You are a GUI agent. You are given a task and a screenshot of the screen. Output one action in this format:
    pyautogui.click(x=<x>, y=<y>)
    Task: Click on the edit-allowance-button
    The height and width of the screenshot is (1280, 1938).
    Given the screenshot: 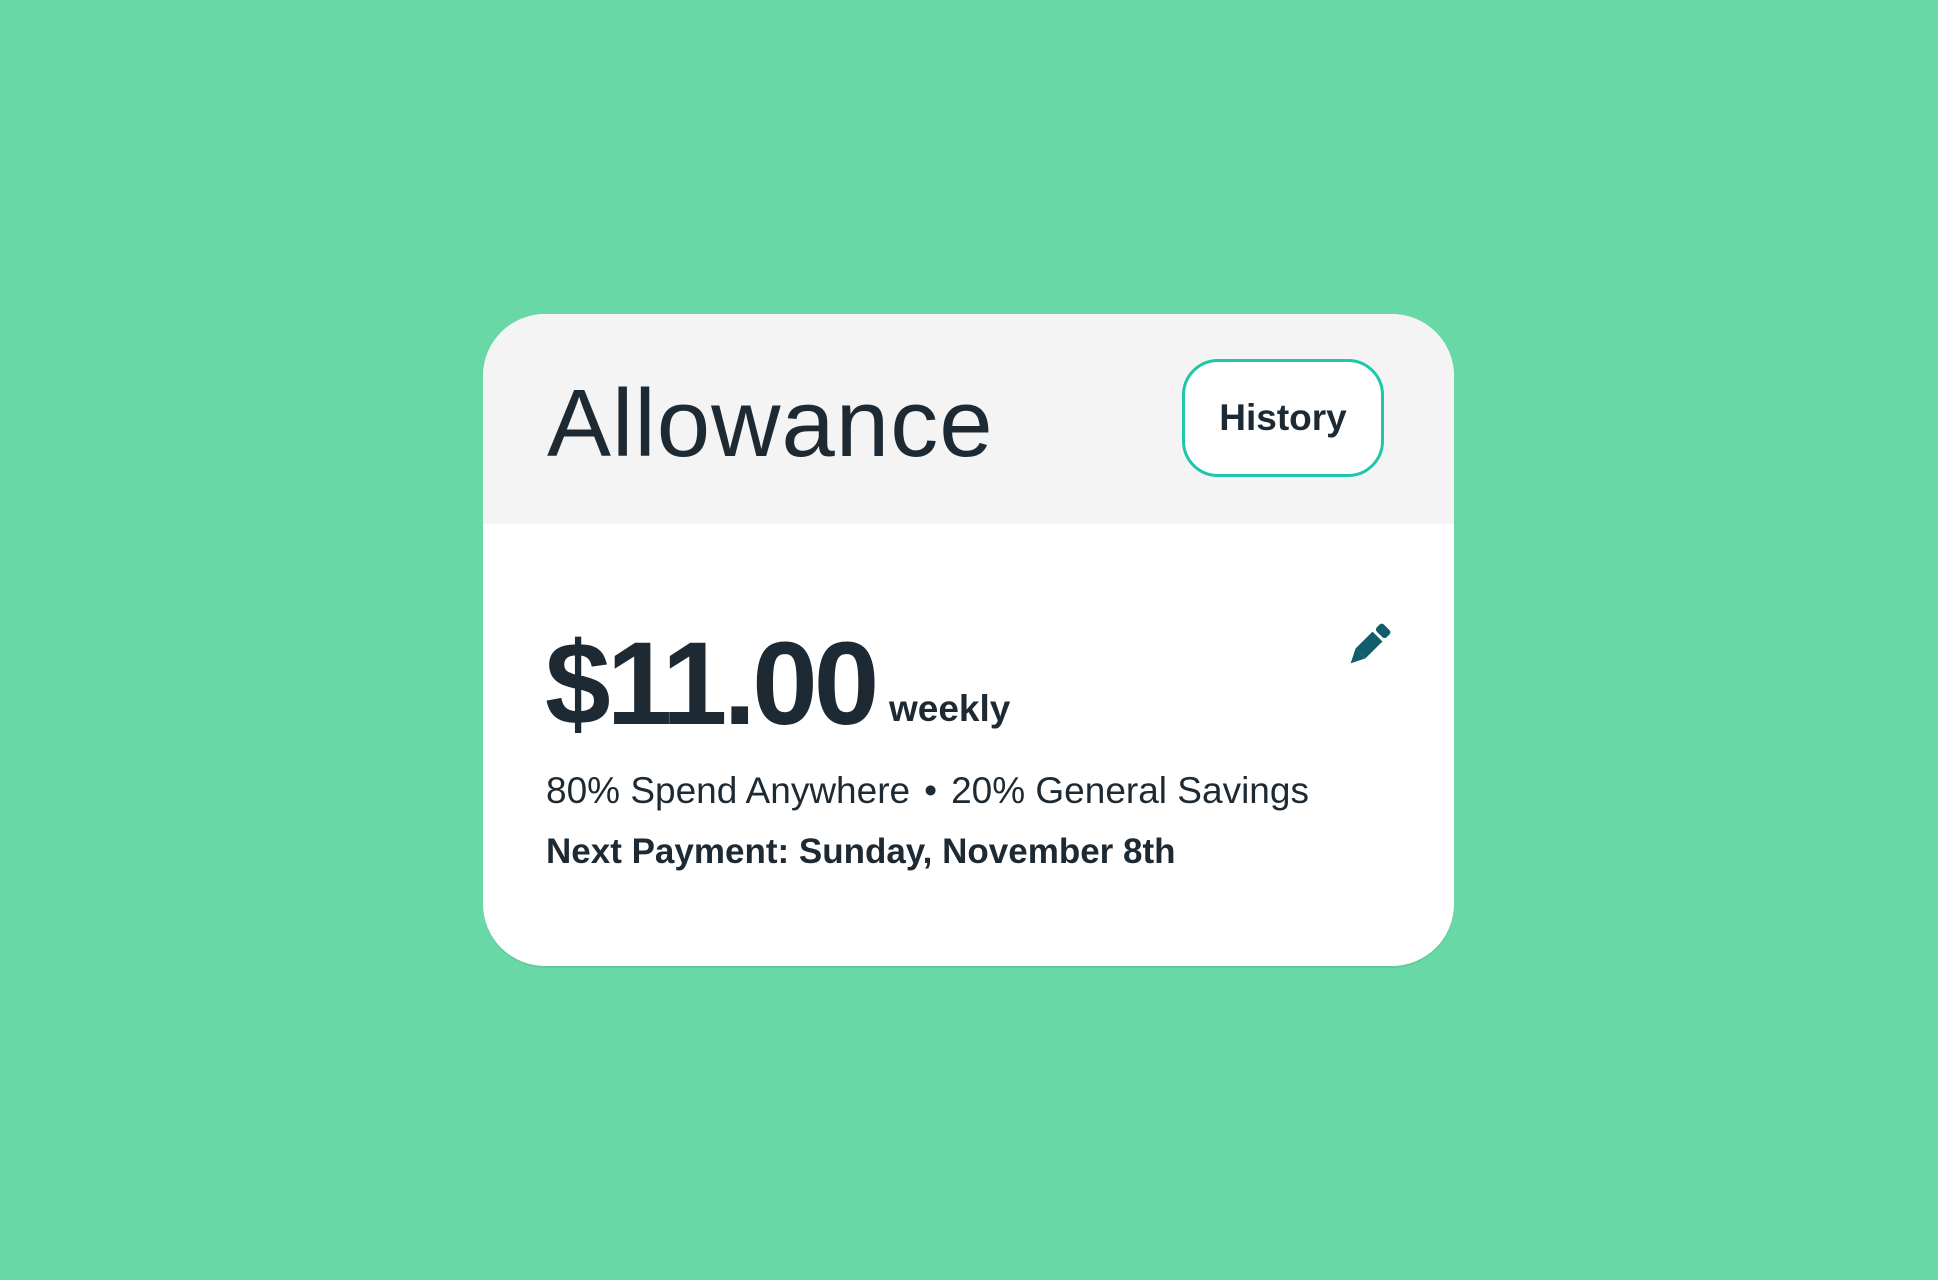 What is the action you would take?
    pyautogui.click(x=1366, y=645)
    